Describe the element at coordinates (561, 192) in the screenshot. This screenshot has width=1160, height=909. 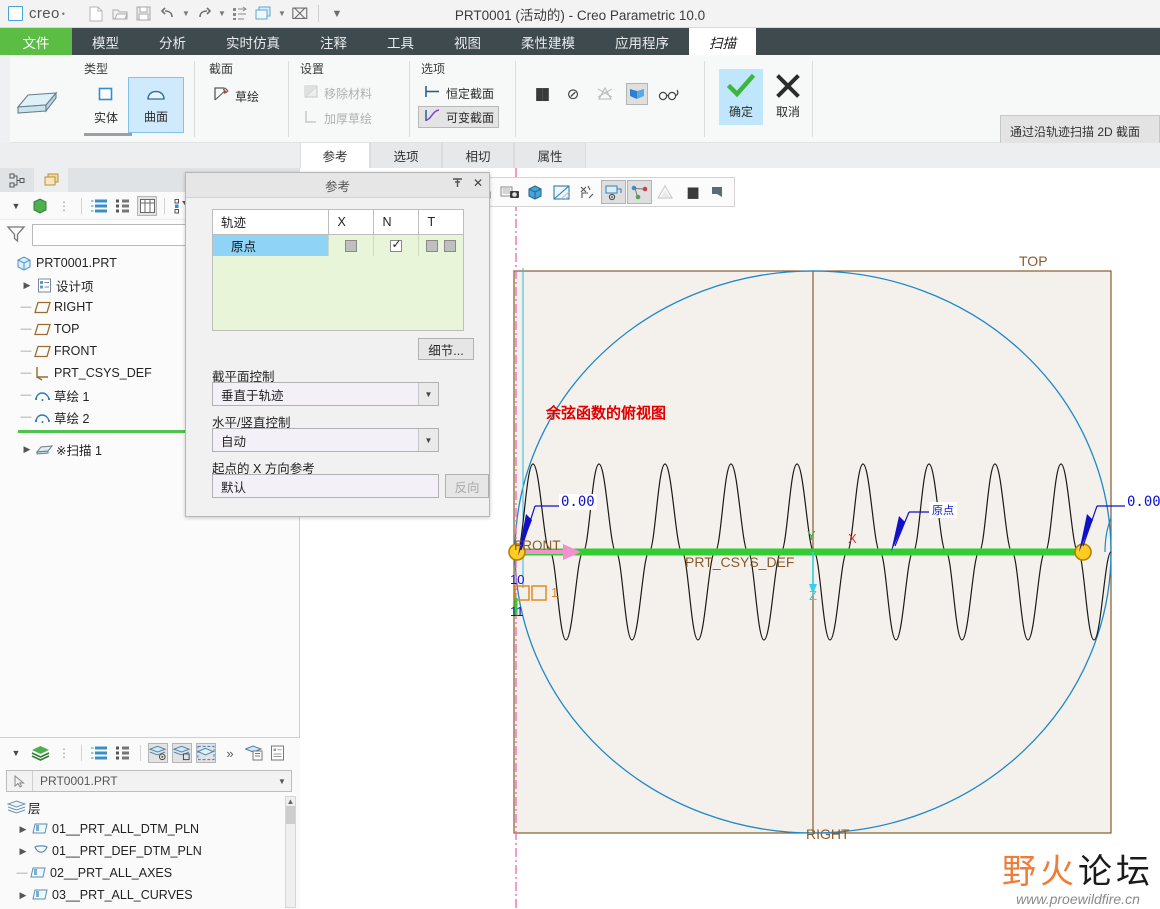
I see `perspective-icon` at that location.